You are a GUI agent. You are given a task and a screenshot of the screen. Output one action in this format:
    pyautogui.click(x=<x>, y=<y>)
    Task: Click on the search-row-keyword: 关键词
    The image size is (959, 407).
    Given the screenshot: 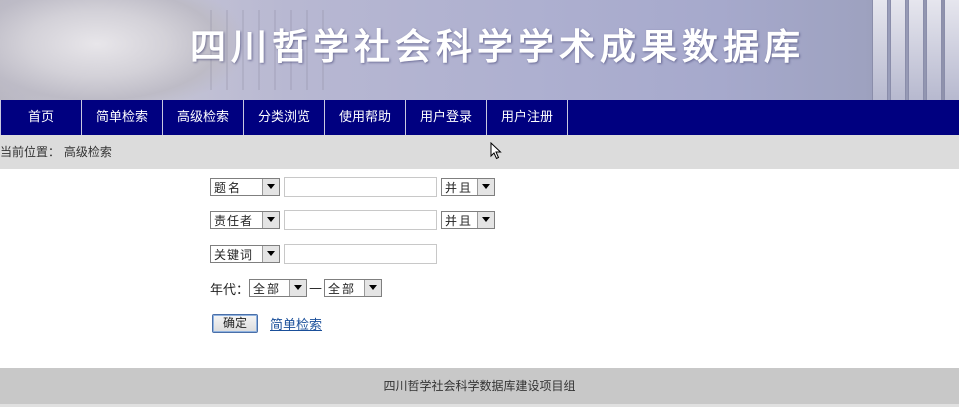 What is the action you would take?
    pyautogui.click(x=323, y=254)
    